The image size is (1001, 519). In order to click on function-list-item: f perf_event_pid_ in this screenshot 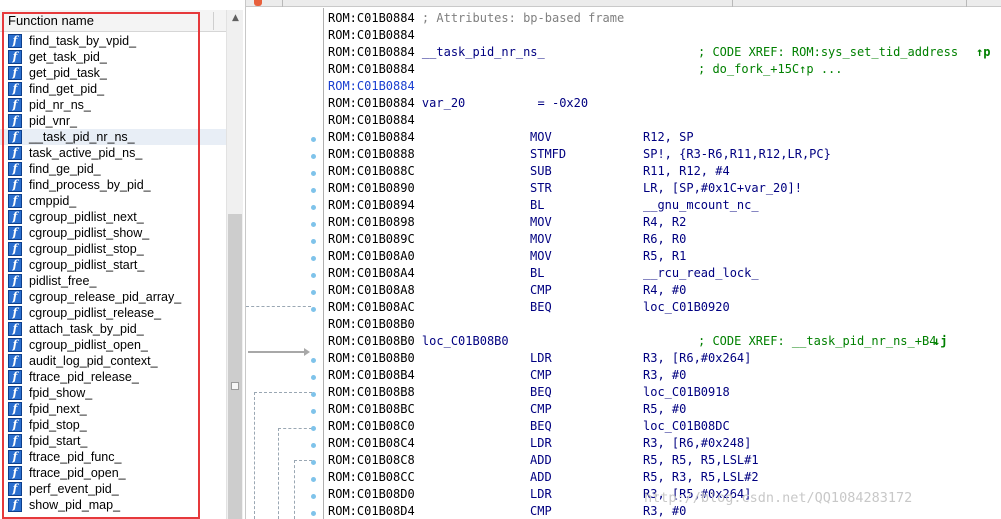, I will do `click(113, 489)`.